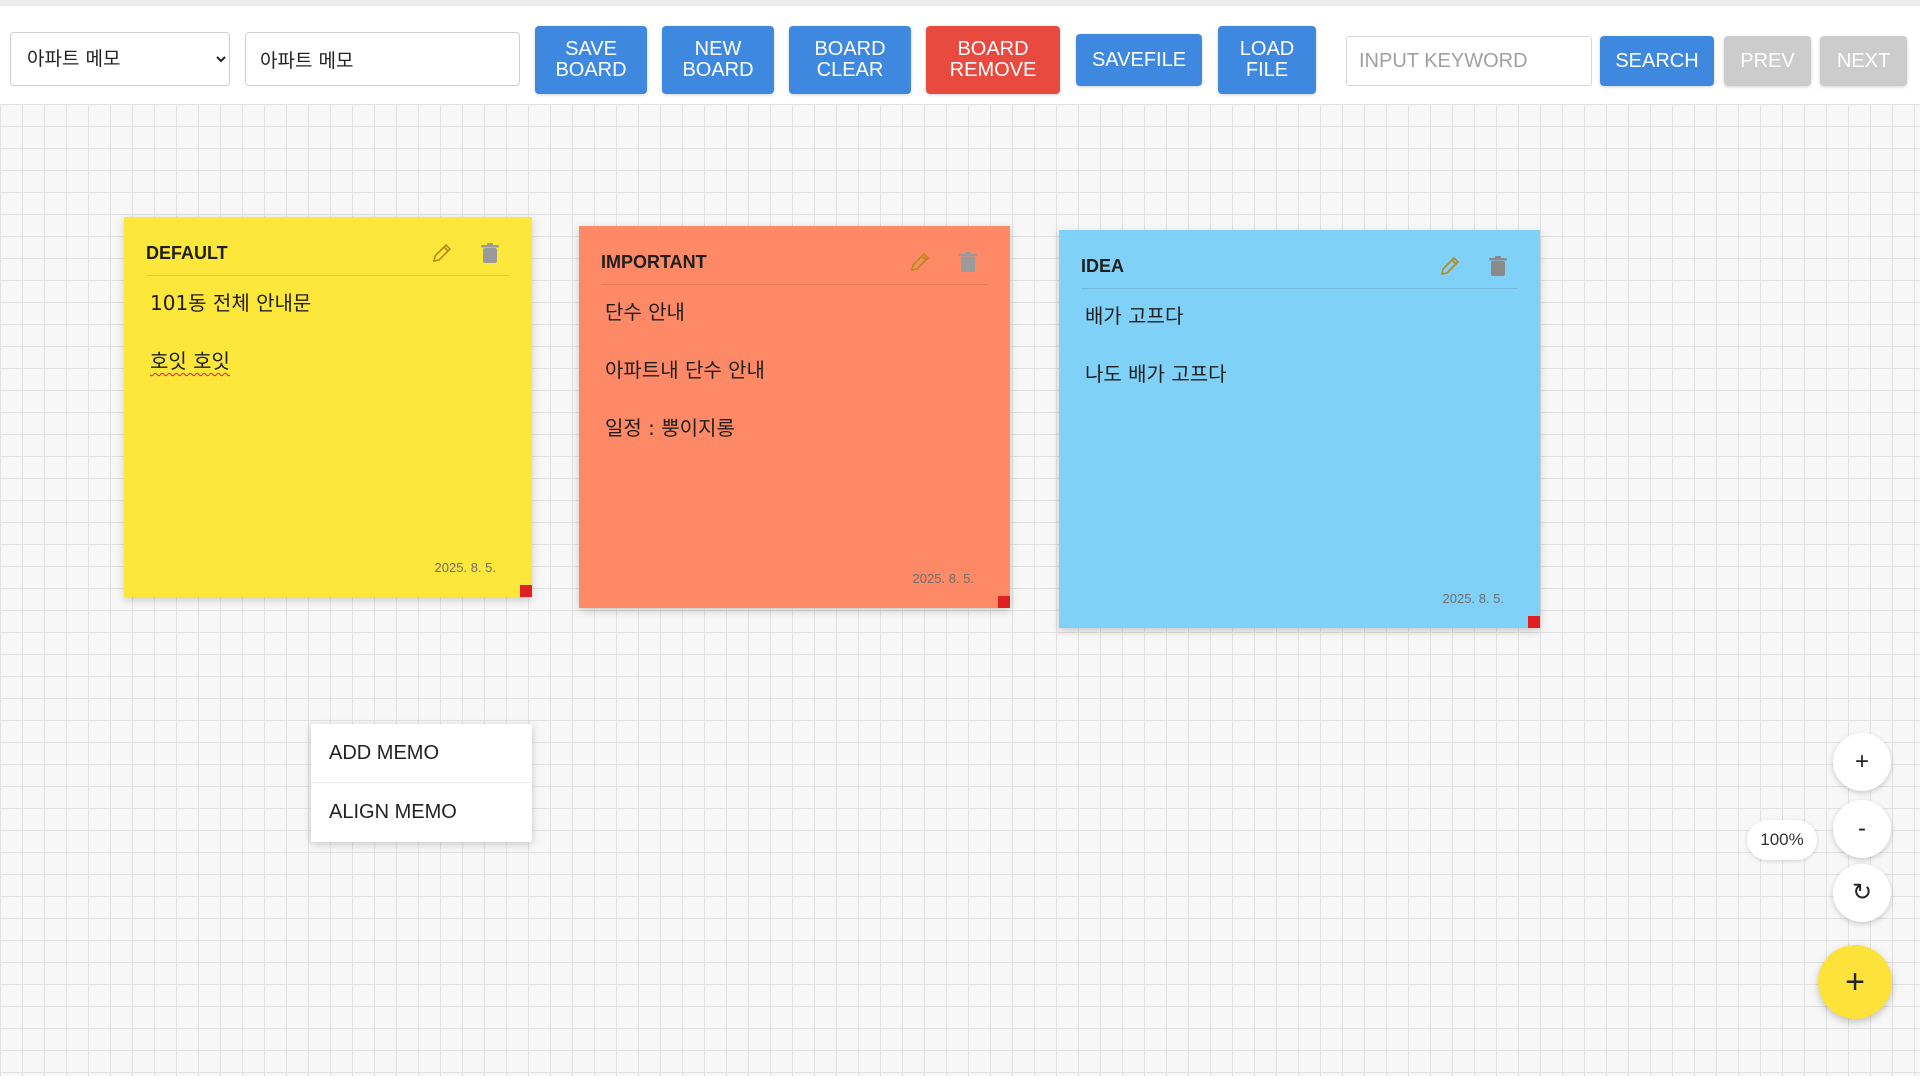 This screenshot has height=1080, width=1920. I want to click on add-memo-fab: +, so click(1855, 982).